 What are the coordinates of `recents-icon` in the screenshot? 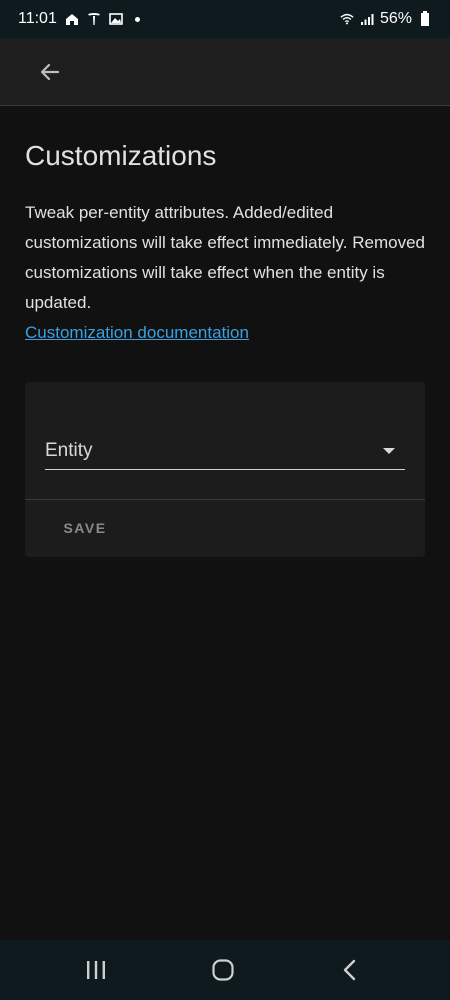 It's located at (96, 970).